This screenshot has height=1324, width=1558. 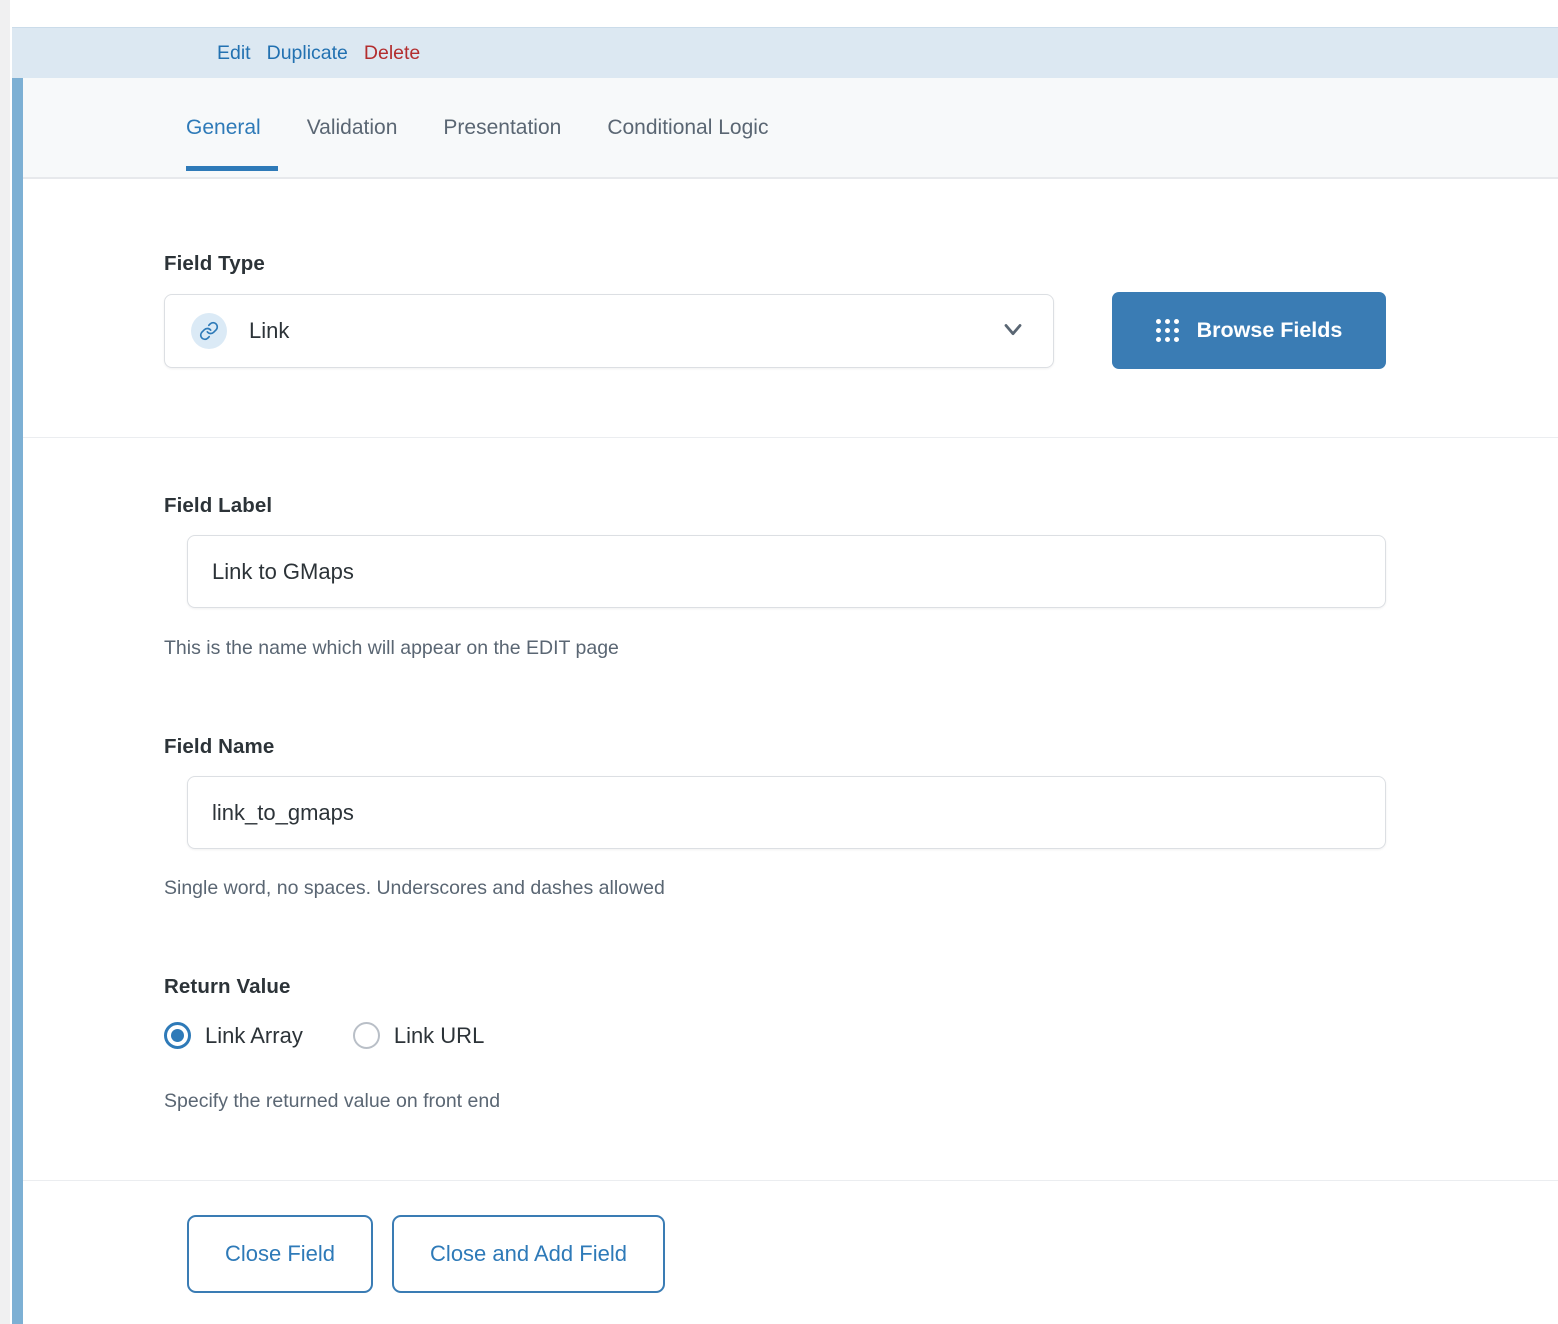 I want to click on close-and-add-field-button: Close and Add Field, so click(x=528, y=1254).